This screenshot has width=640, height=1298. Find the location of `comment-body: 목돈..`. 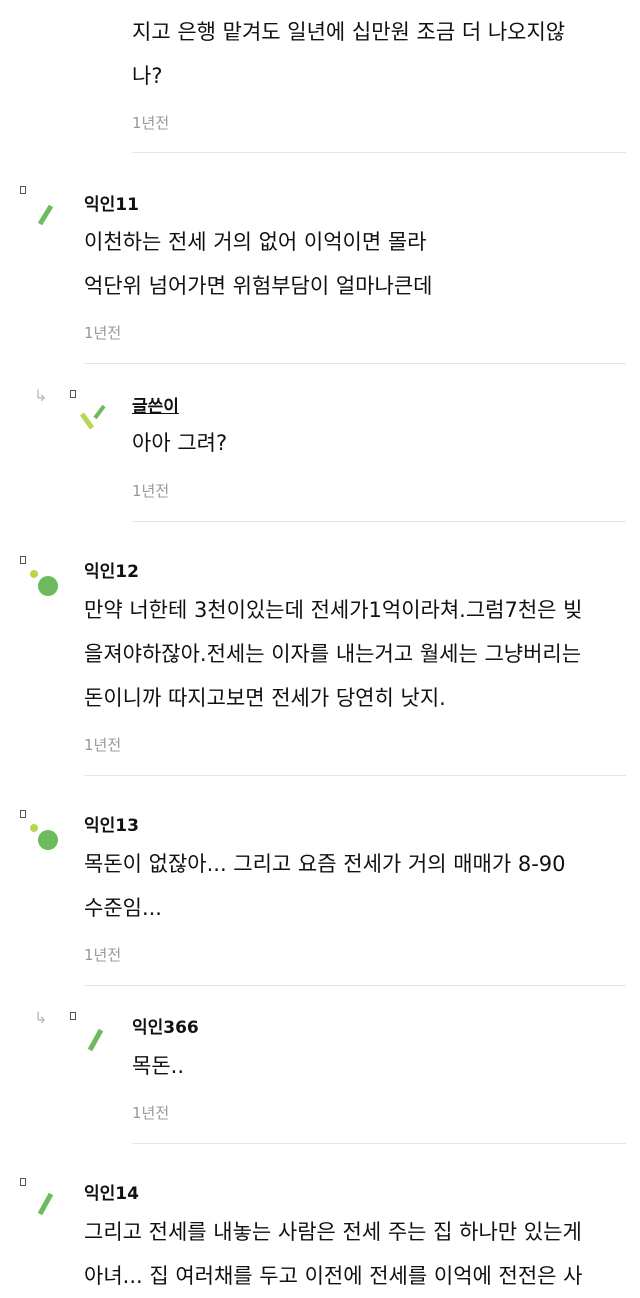

comment-body: 목돈.. is located at coordinates (158, 1066).